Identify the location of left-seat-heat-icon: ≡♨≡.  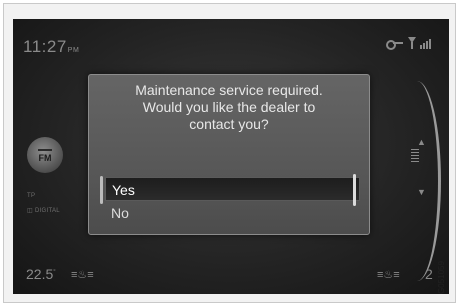
(82, 274).